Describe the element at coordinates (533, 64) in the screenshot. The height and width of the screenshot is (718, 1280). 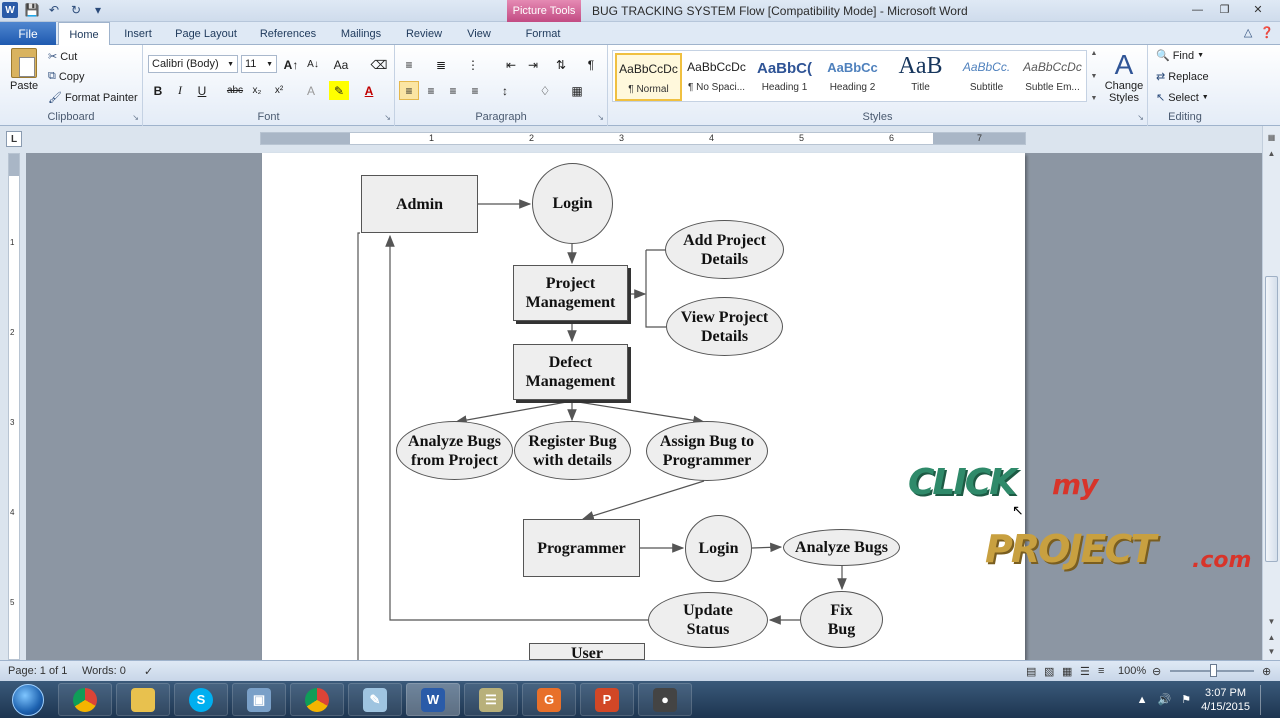
I see `increase-indent-icon: ⇥` at that location.